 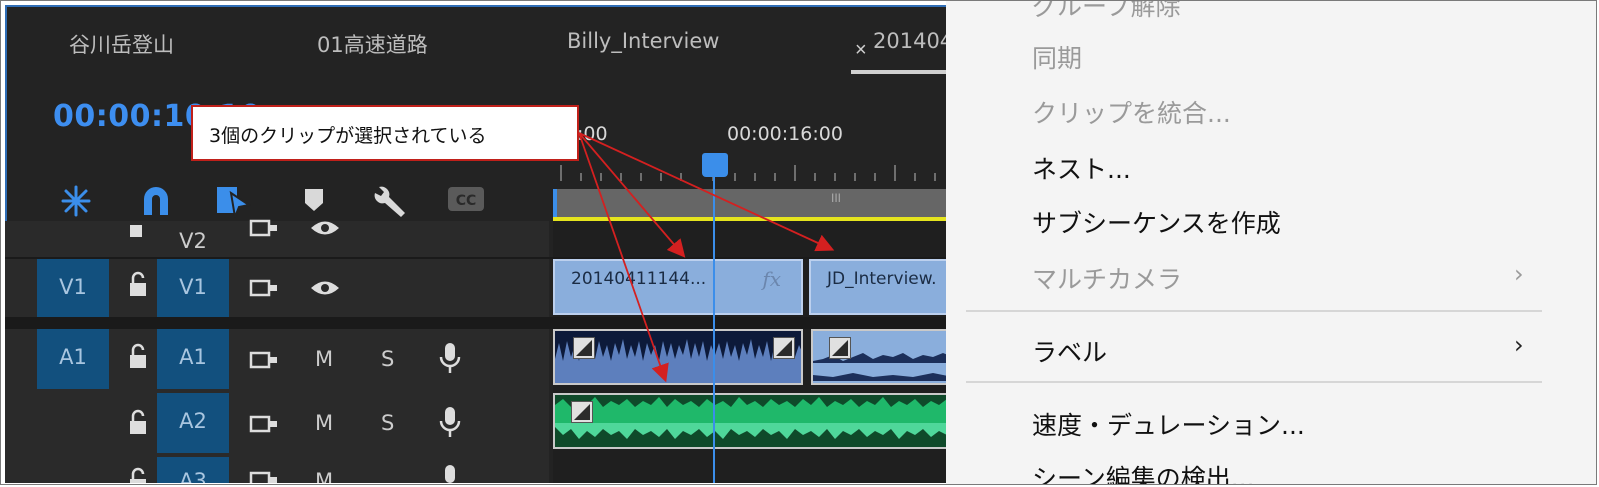 What do you see at coordinates (389, 202) in the screenshot?
I see `wrench-icon` at bounding box center [389, 202].